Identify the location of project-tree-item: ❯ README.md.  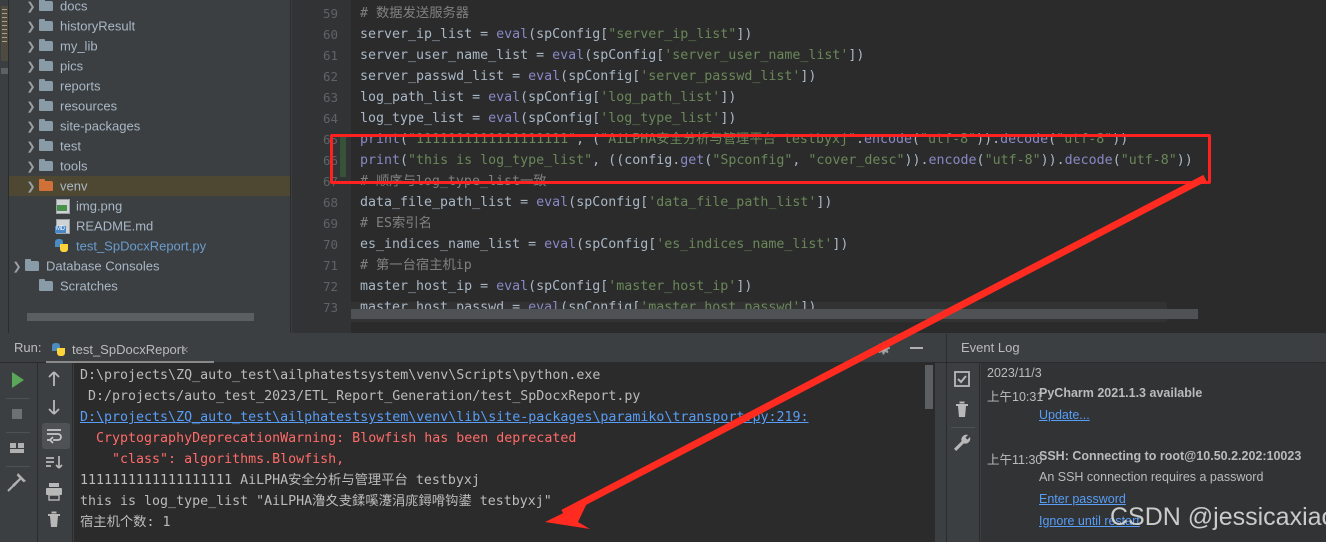
(149, 226).